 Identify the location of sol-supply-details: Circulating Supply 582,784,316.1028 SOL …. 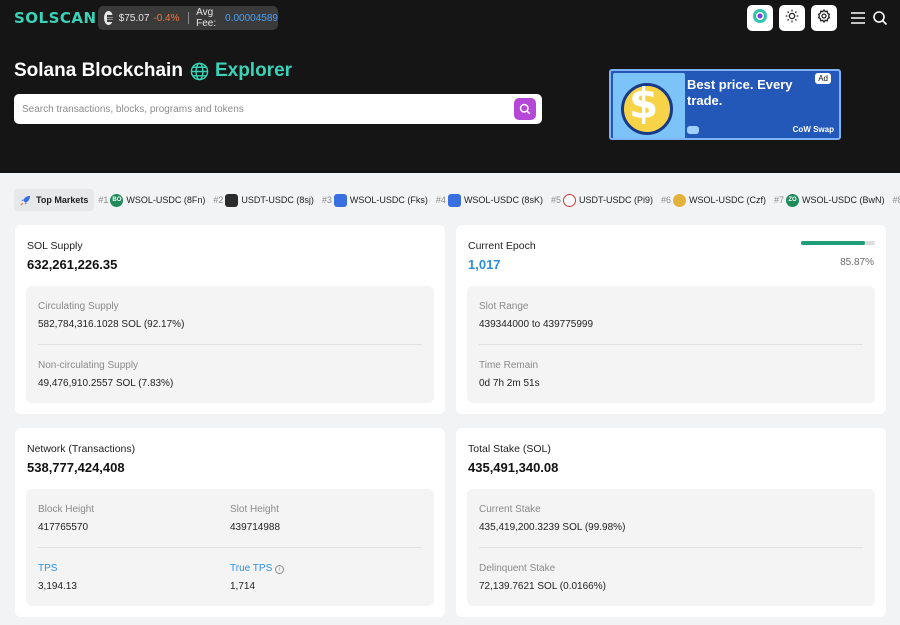
(230, 344).